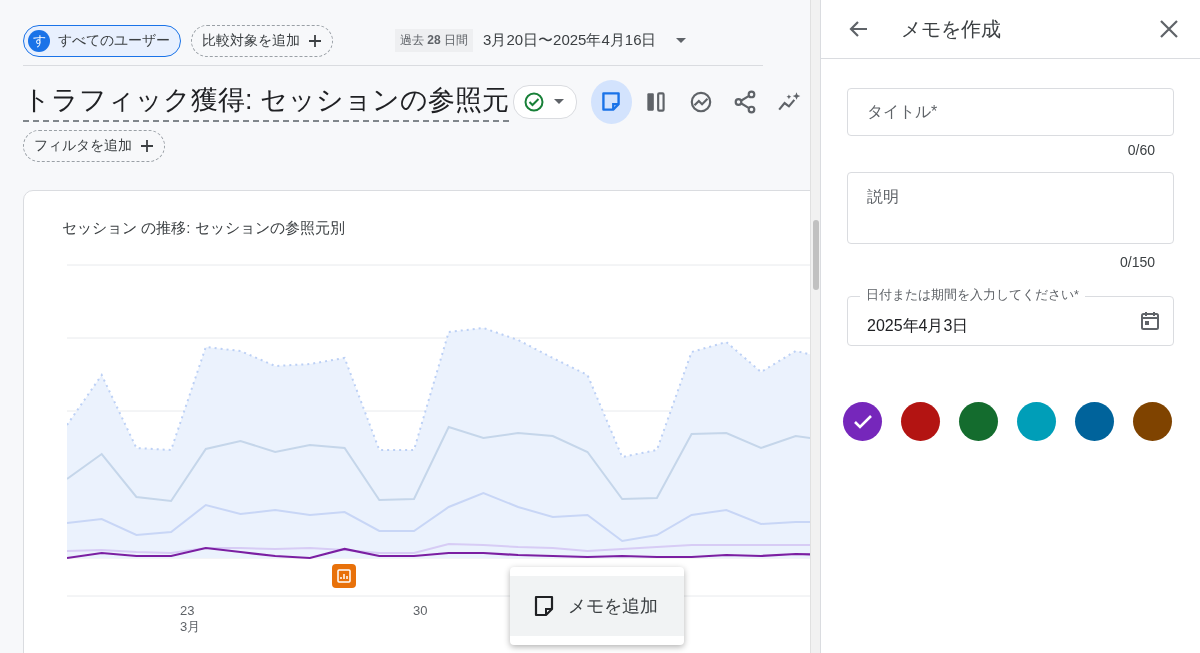 The image size is (1200, 653). I want to click on check-circle-icon, so click(534, 102).